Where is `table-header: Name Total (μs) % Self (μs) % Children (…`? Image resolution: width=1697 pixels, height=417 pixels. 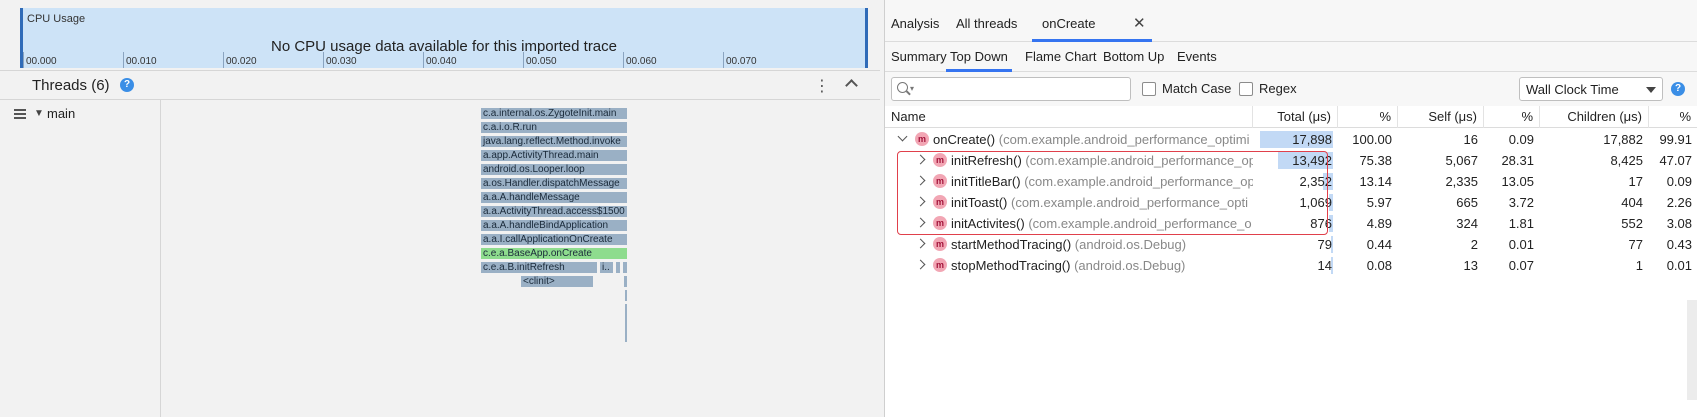
table-header: Name Total (μs) % Self (μs) % Children (… is located at coordinates (1291, 117).